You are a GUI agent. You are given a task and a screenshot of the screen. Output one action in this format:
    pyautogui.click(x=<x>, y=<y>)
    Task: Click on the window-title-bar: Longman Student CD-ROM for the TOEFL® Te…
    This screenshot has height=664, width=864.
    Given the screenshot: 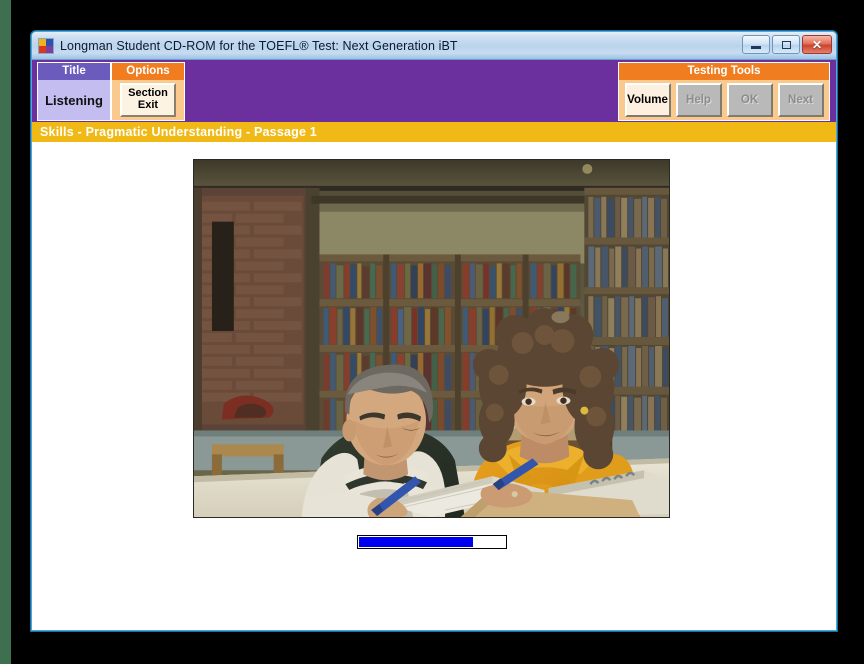 What is the action you would take?
    pyautogui.click(x=434, y=46)
    